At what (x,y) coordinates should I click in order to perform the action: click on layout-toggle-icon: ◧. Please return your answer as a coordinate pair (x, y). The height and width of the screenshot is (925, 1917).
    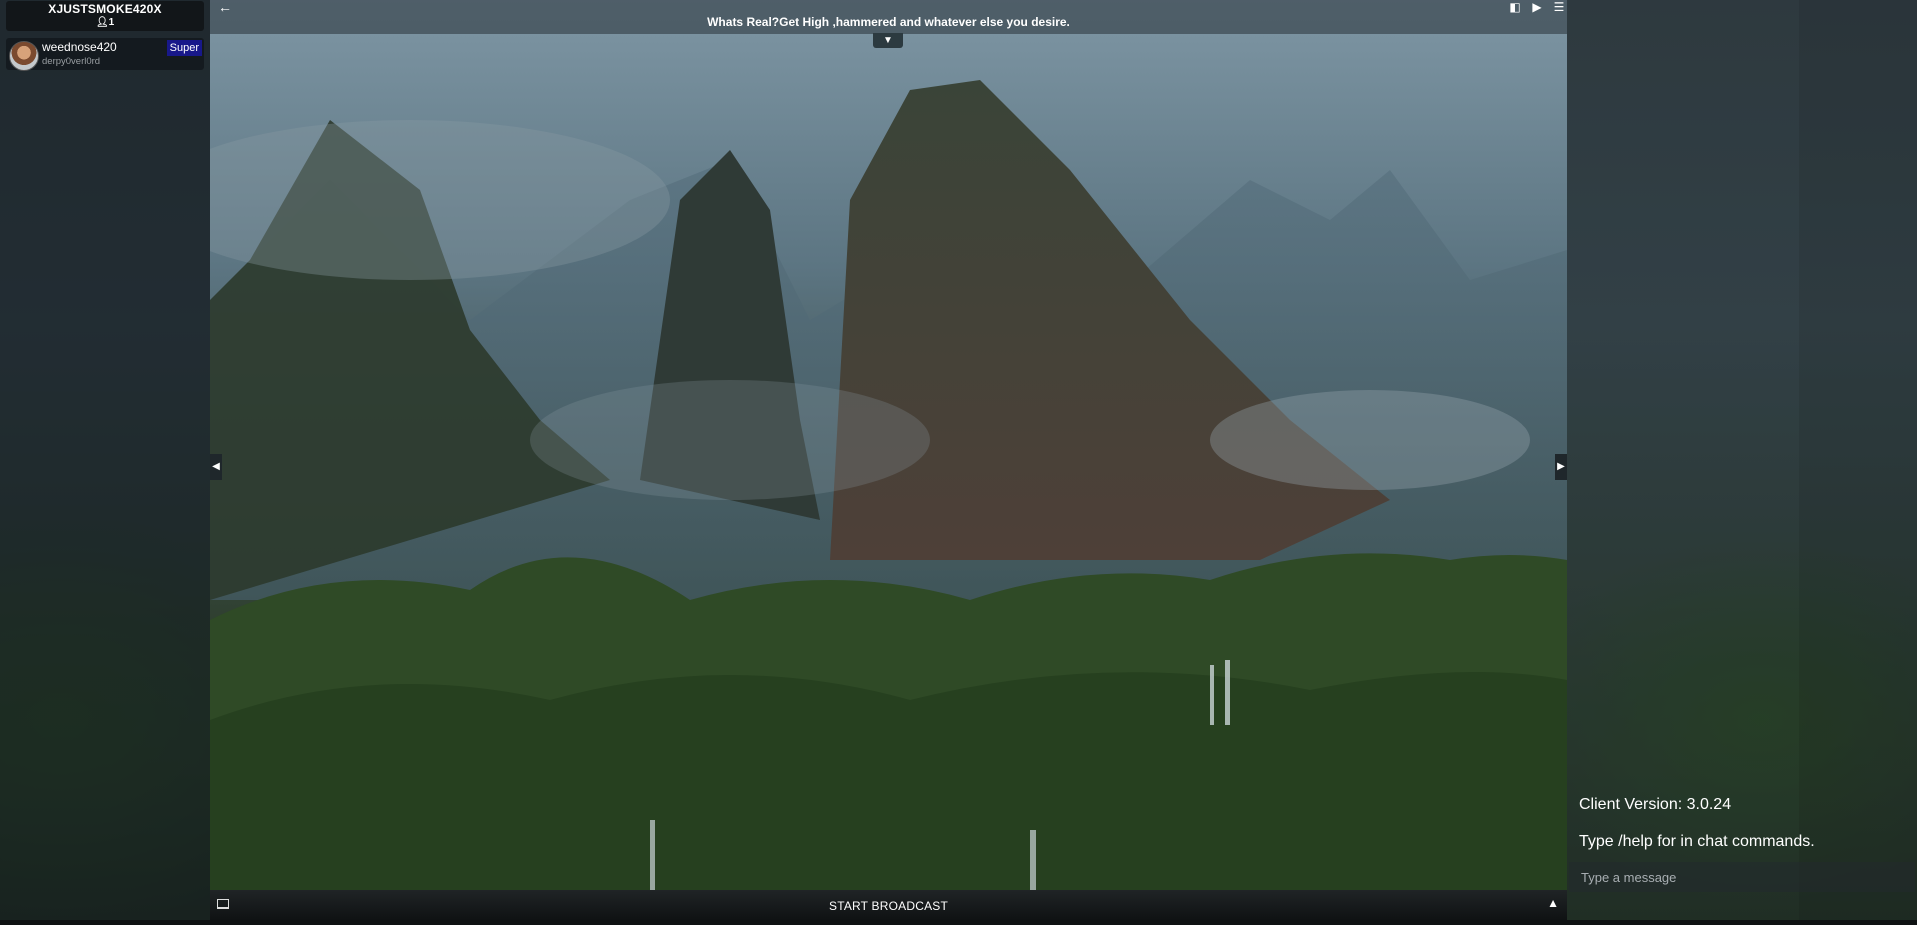
    Looking at the image, I should click on (1515, 7).